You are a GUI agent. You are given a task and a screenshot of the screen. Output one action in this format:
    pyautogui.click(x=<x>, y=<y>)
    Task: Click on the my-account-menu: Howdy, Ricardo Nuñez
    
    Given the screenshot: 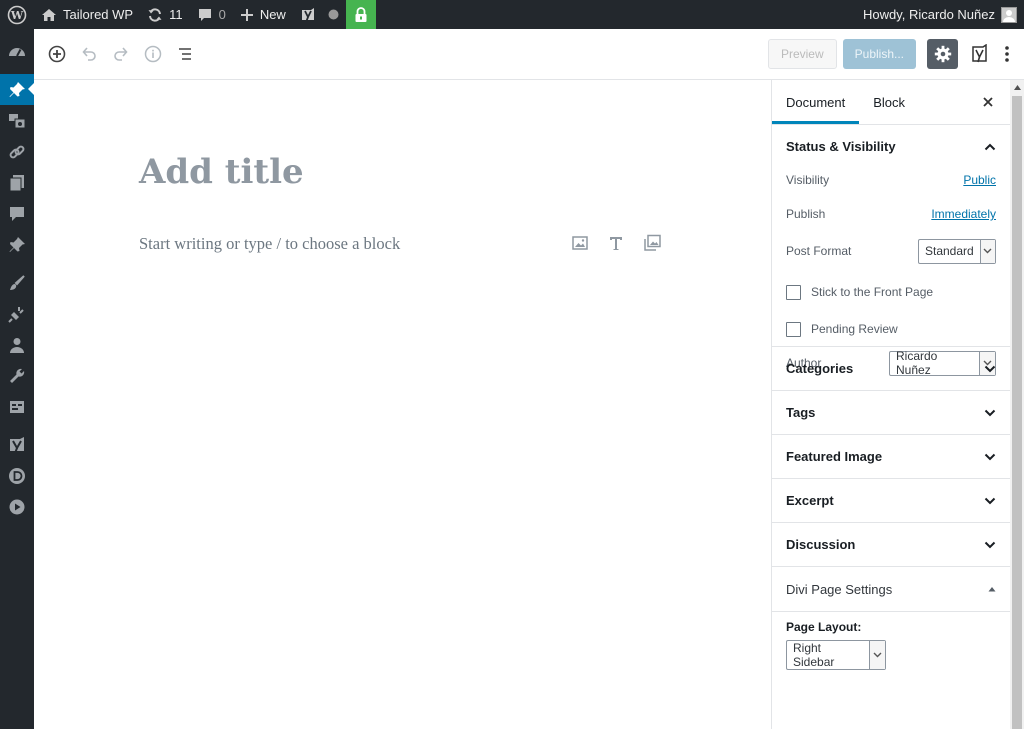 What is the action you would take?
    pyautogui.click(x=943, y=14)
    